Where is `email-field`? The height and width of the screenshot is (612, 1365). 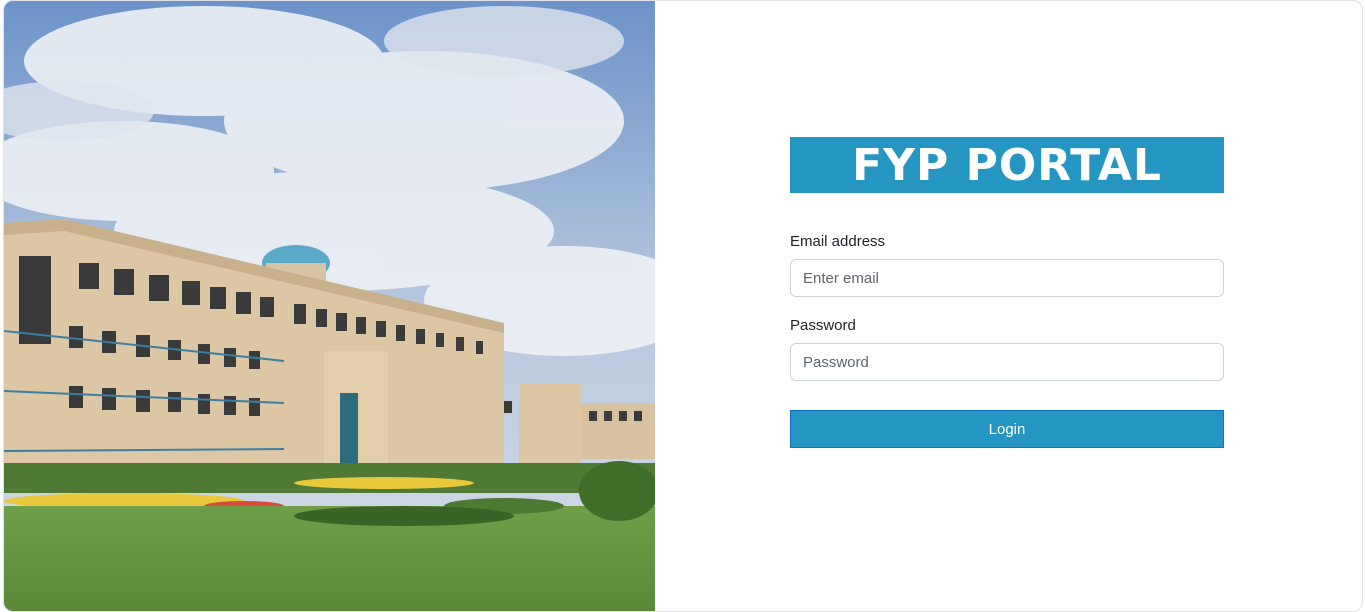
email-field is located at coordinates (1007, 278).